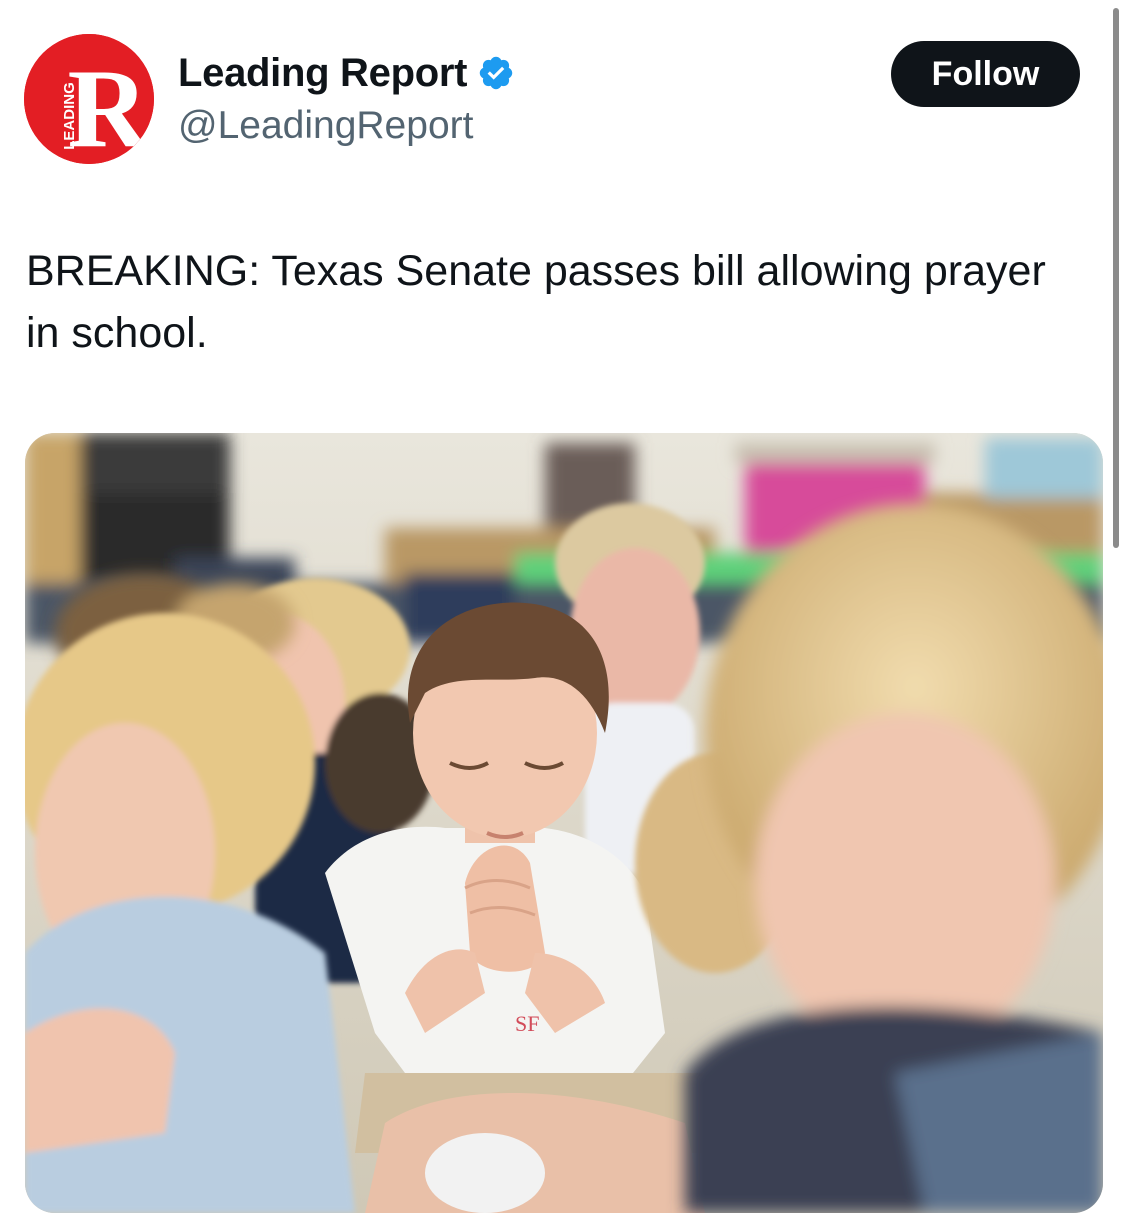  Describe the element at coordinates (496, 73) in the screenshot. I see `verified-badge-icon` at that location.